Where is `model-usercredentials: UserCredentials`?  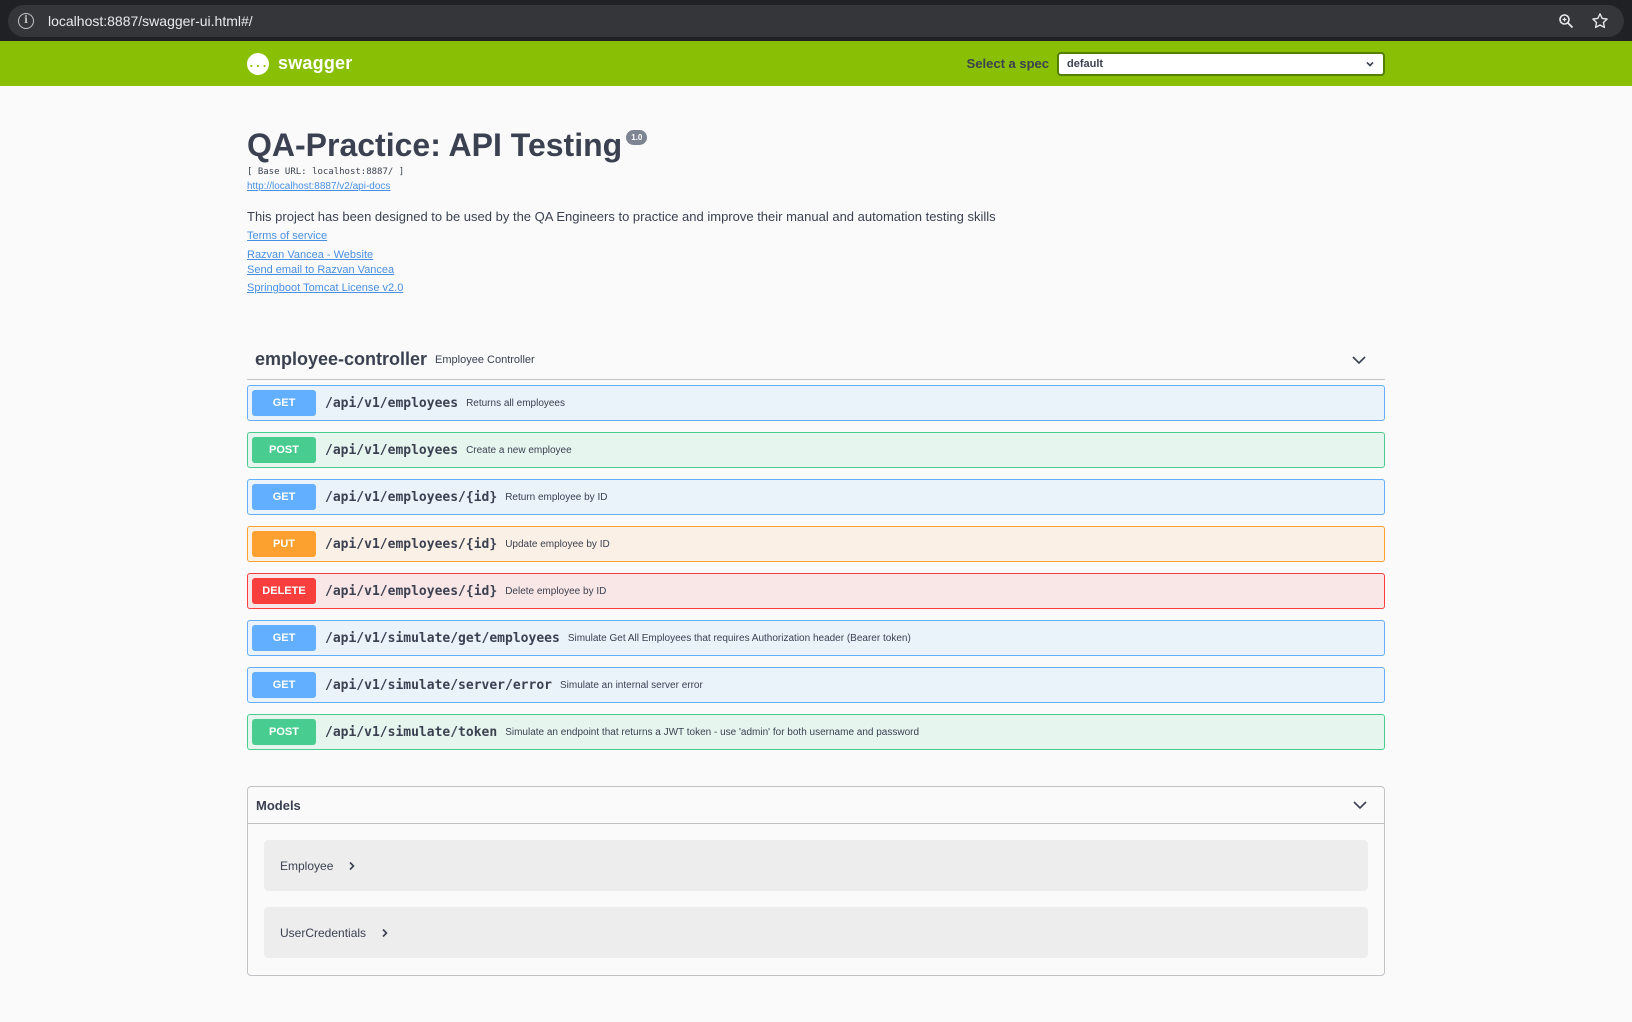
model-usercredentials: UserCredentials is located at coordinates (816, 933).